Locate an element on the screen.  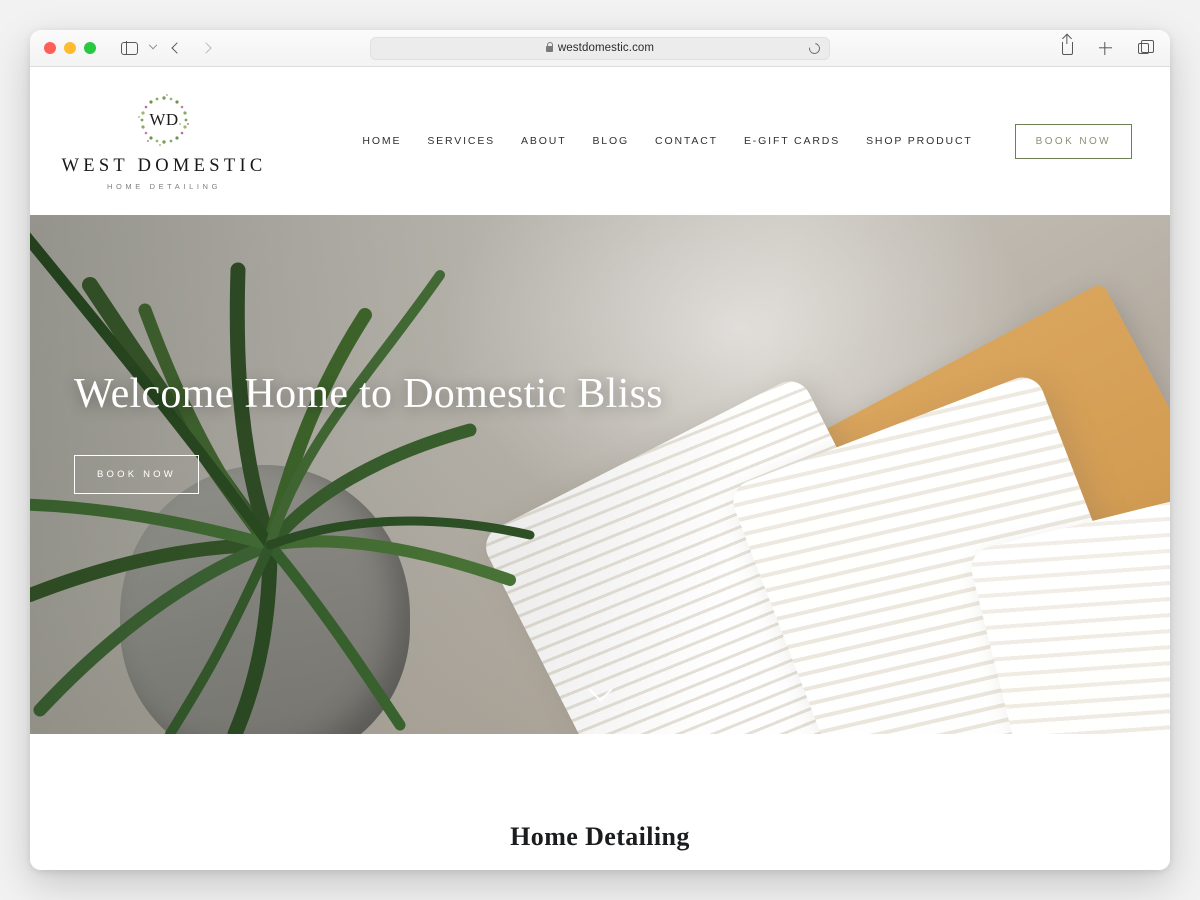
lock-icon is located at coordinates (549, 47).